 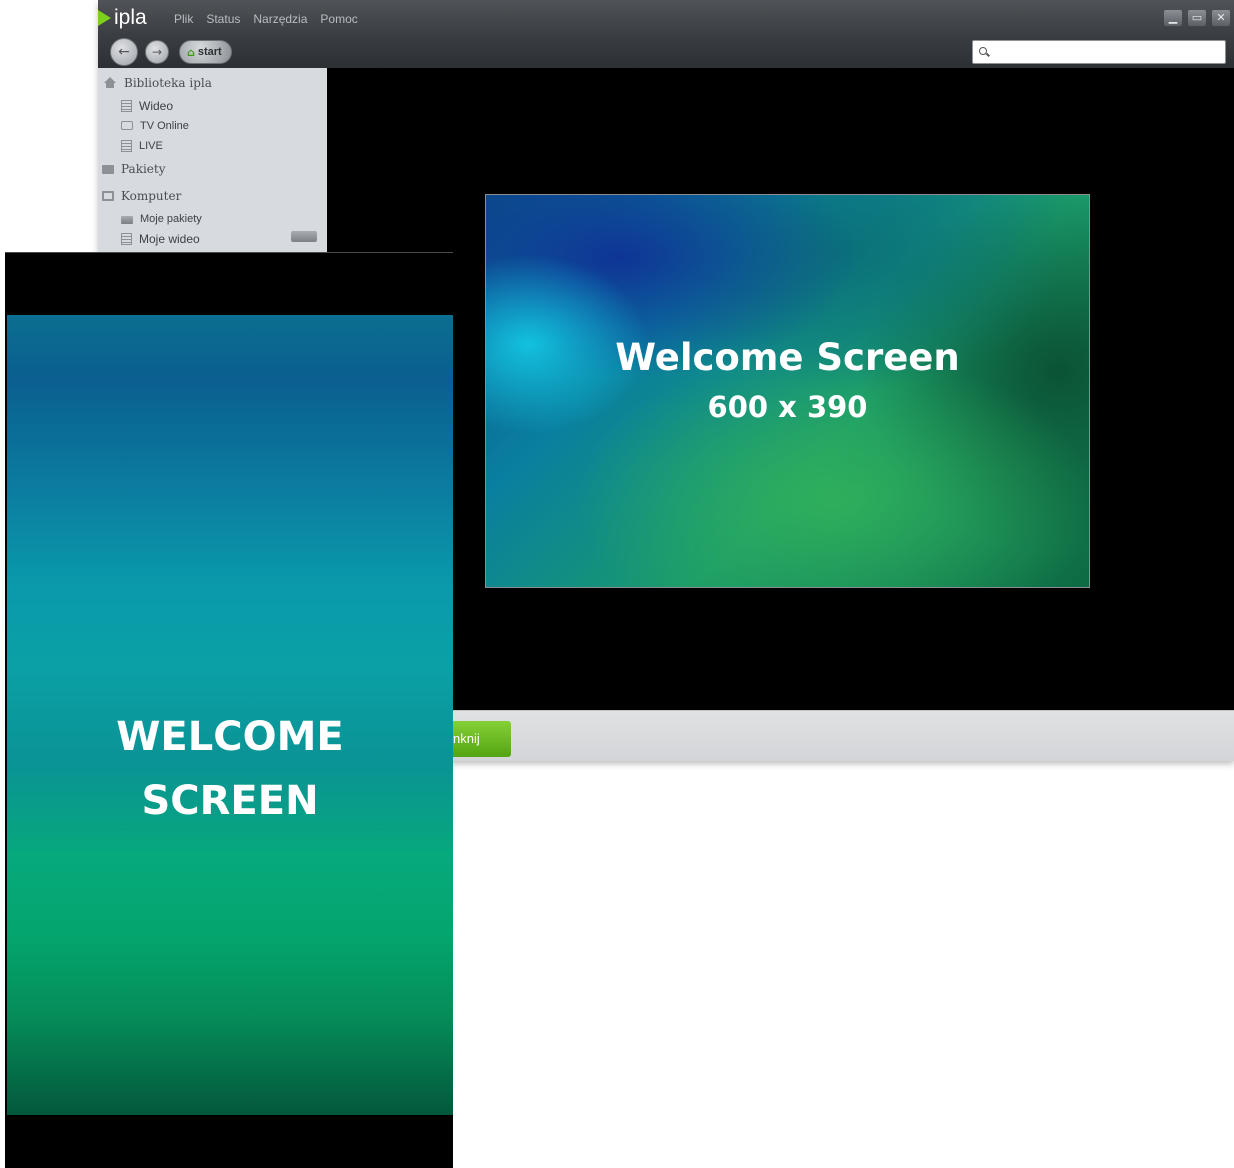 I want to click on menu-pomoc: Pomoc, so click(x=338, y=19).